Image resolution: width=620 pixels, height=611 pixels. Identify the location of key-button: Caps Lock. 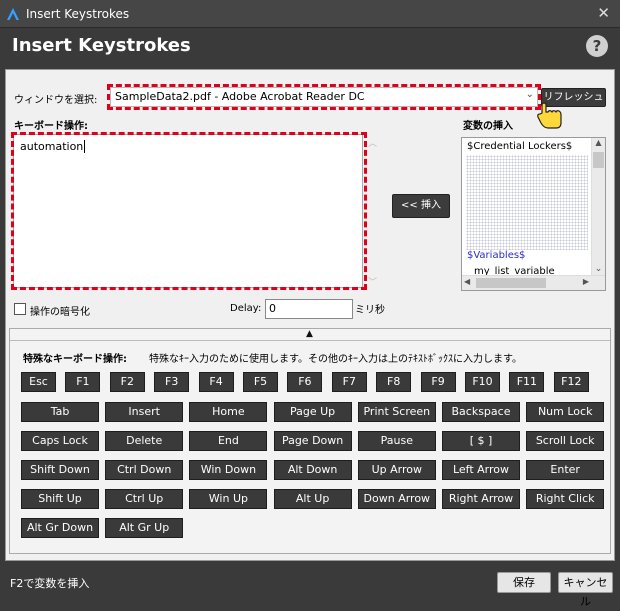
(60, 441).